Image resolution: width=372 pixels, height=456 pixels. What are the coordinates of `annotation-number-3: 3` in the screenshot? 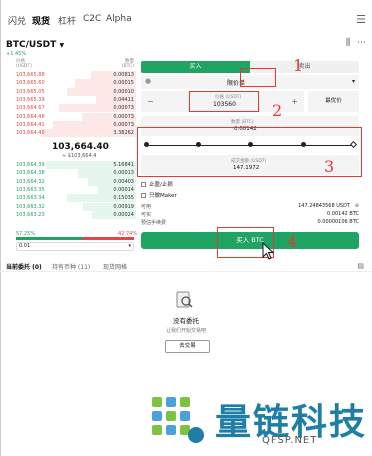 It's located at (329, 166).